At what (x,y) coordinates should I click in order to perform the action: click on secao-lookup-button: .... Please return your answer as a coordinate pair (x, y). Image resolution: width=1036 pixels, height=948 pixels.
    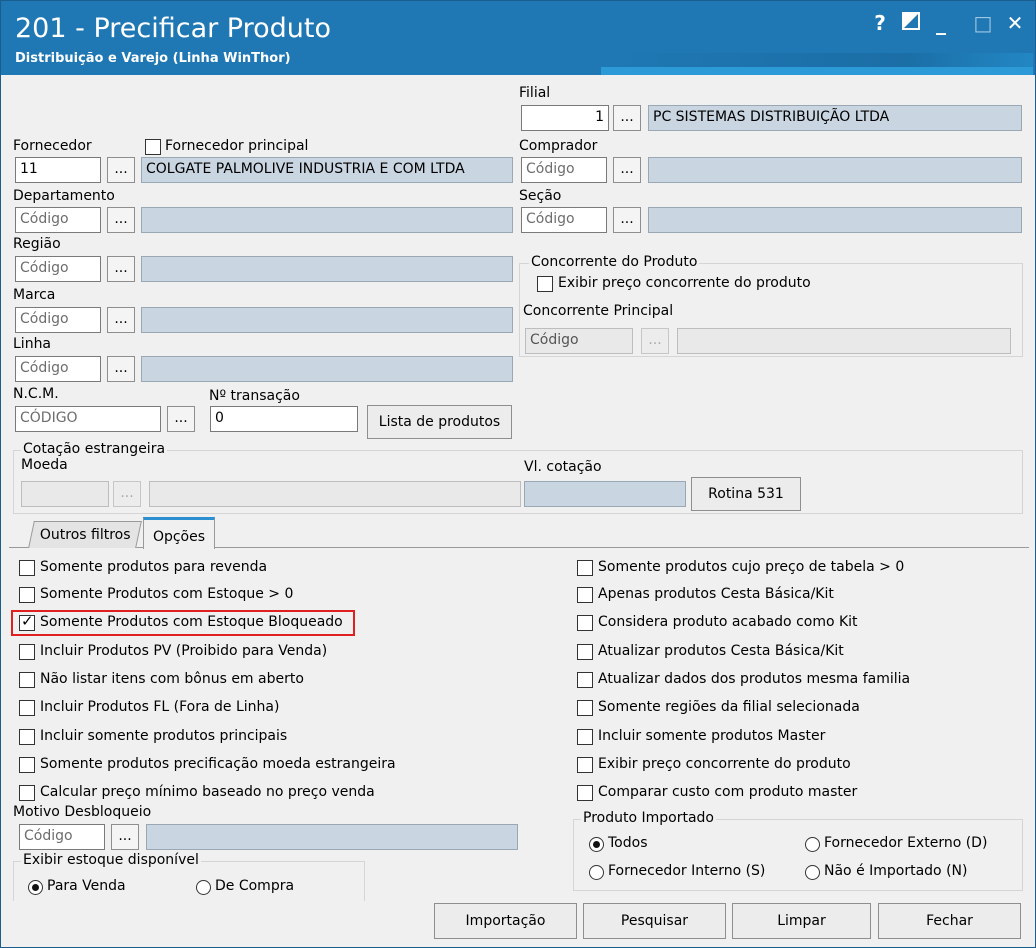
    Looking at the image, I should click on (627, 220).